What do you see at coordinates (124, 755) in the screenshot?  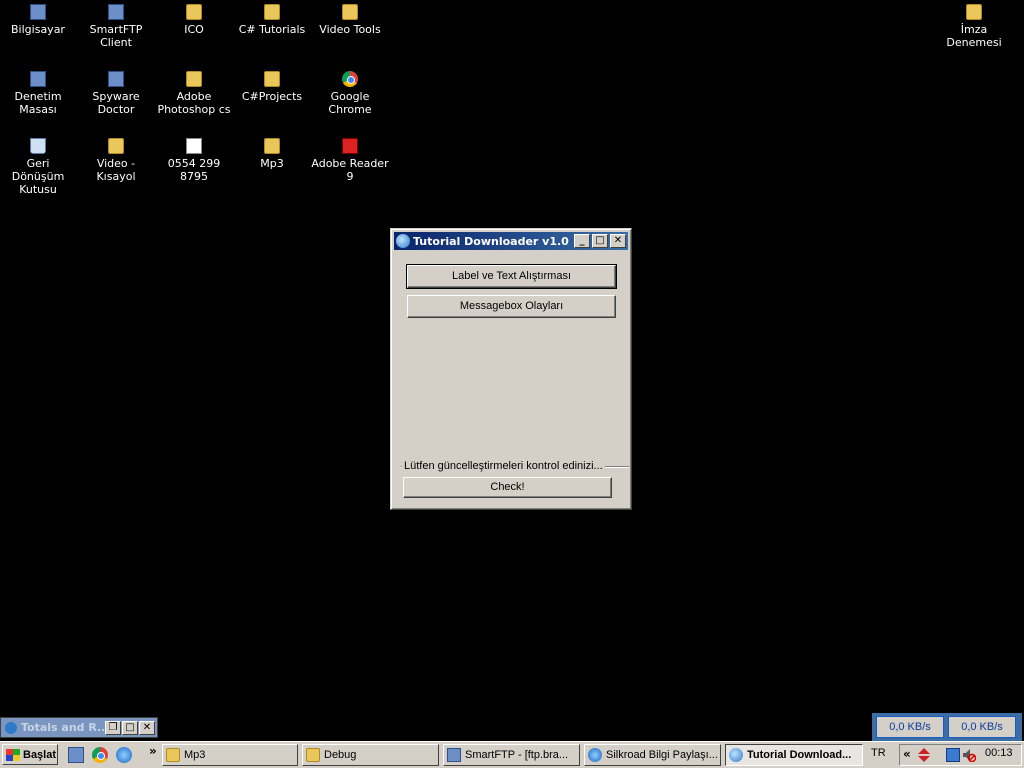 I see `ie-quicklaunch-icon` at bounding box center [124, 755].